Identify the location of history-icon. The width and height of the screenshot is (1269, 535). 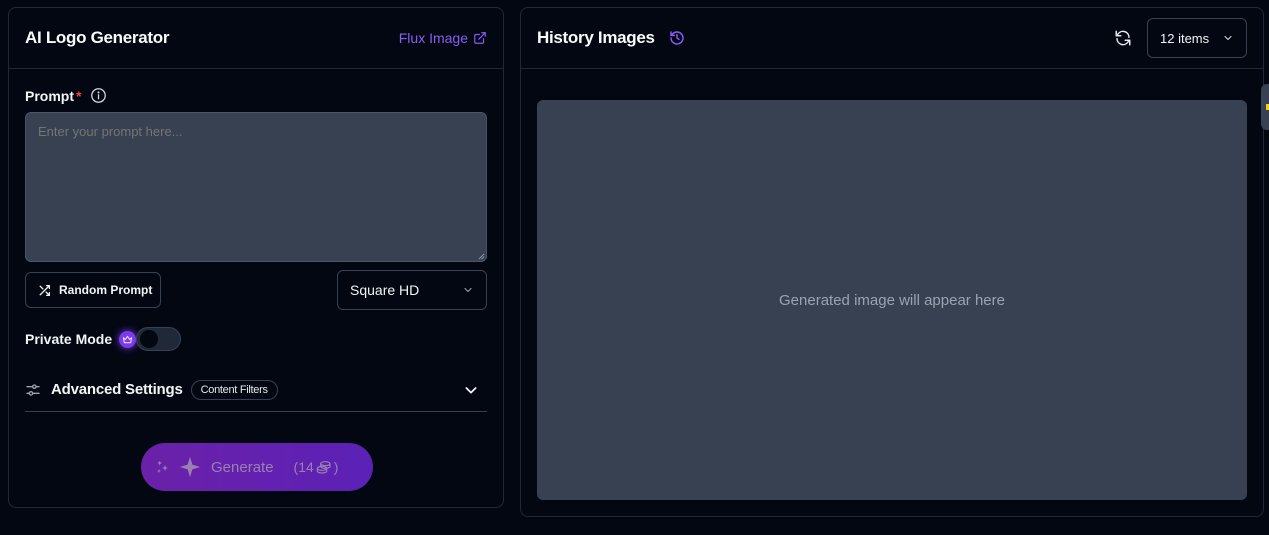
(676, 38).